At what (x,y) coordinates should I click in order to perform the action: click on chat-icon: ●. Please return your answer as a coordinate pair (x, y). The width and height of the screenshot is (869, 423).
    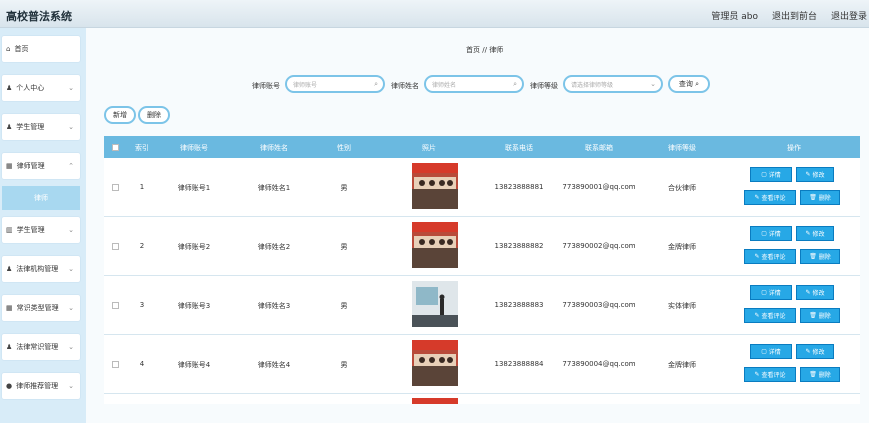
    Looking at the image, I should click on (9, 386).